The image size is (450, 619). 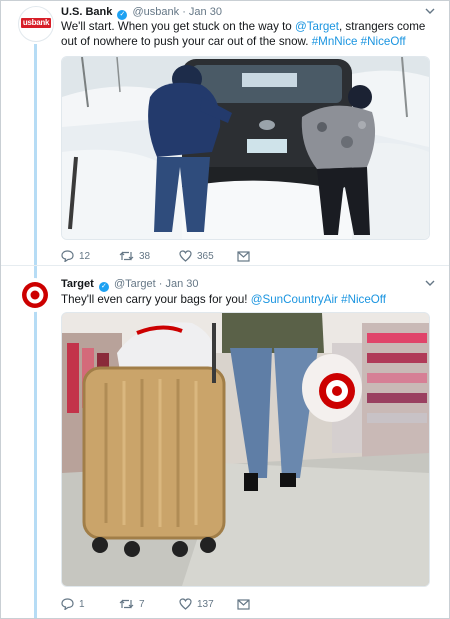 What do you see at coordinates (145, 256) in the screenshot?
I see `retweet-count: 38` at bounding box center [145, 256].